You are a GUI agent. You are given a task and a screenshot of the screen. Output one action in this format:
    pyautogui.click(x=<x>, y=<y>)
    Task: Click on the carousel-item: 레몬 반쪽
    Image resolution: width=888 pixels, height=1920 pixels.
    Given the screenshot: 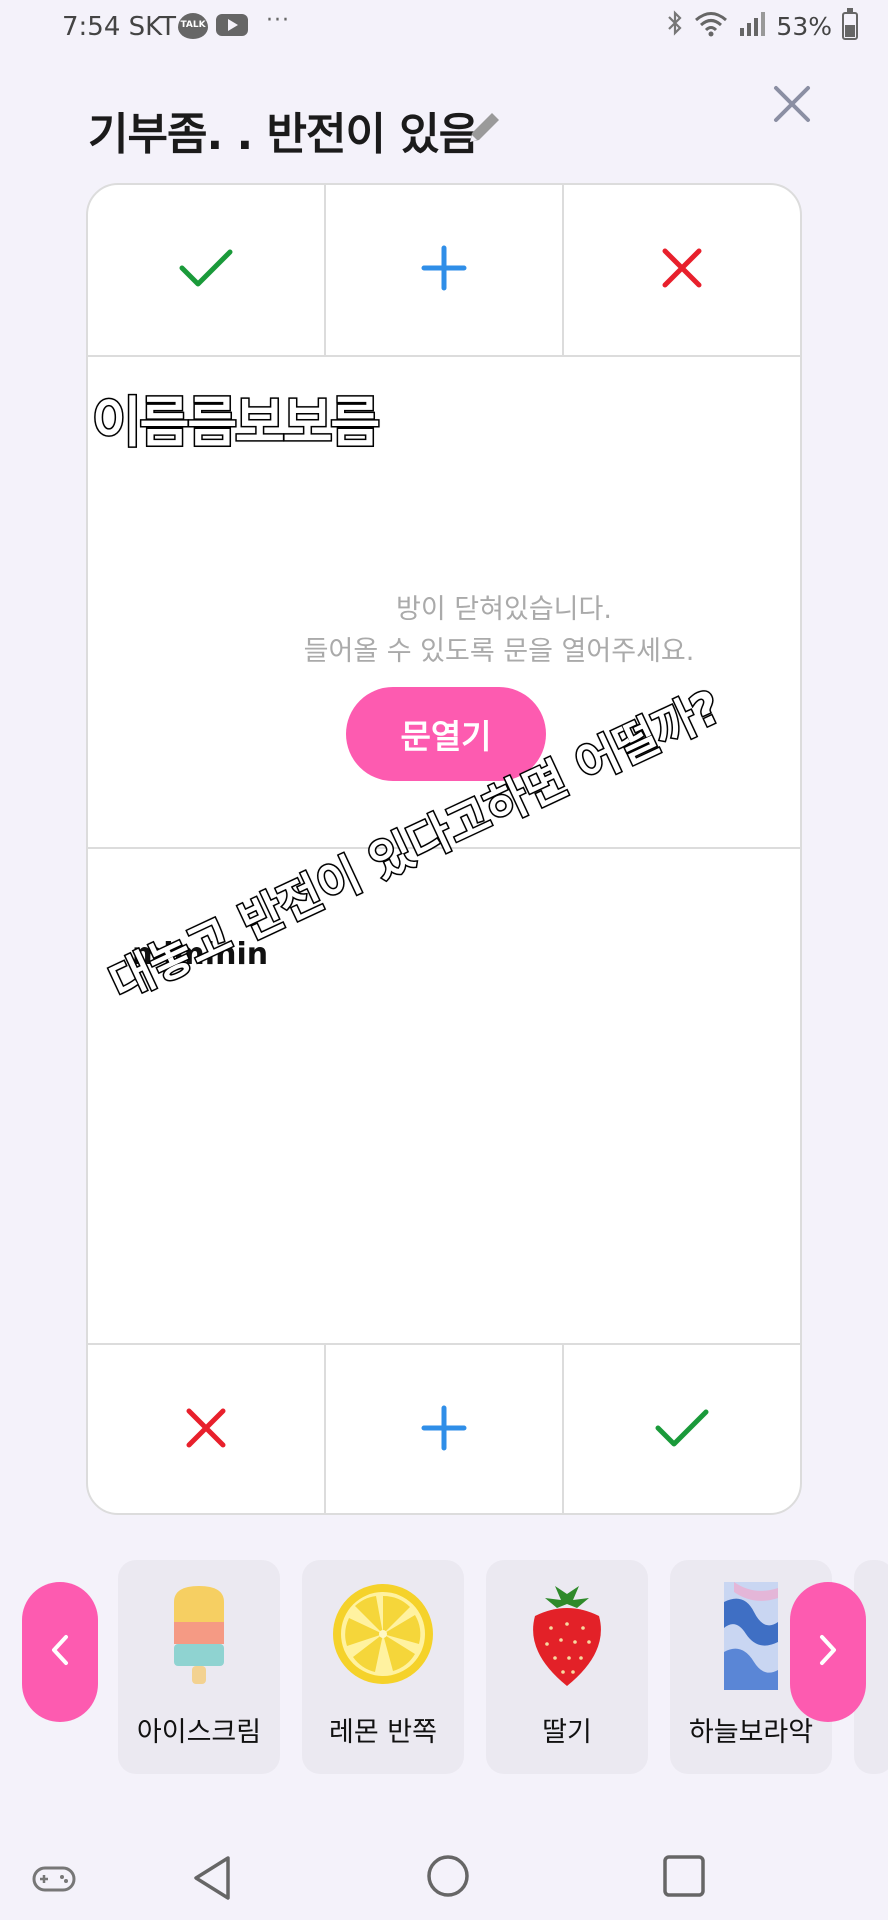 What is the action you would take?
    pyautogui.click(x=383, y=1667)
    